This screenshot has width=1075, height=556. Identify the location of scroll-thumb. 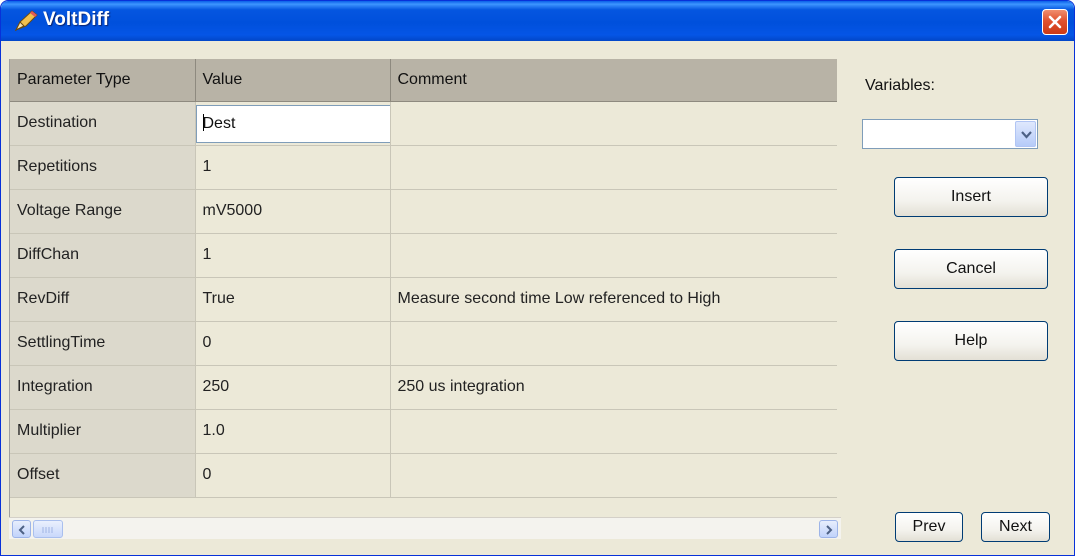
(48, 529).